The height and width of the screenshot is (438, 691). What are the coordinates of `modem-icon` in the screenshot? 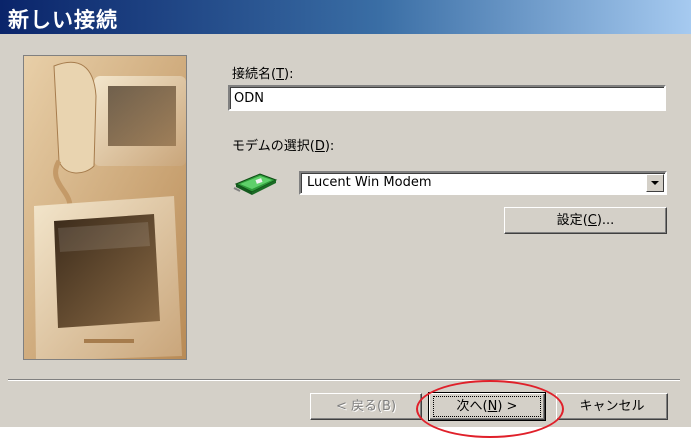 It's located at (255, 184).